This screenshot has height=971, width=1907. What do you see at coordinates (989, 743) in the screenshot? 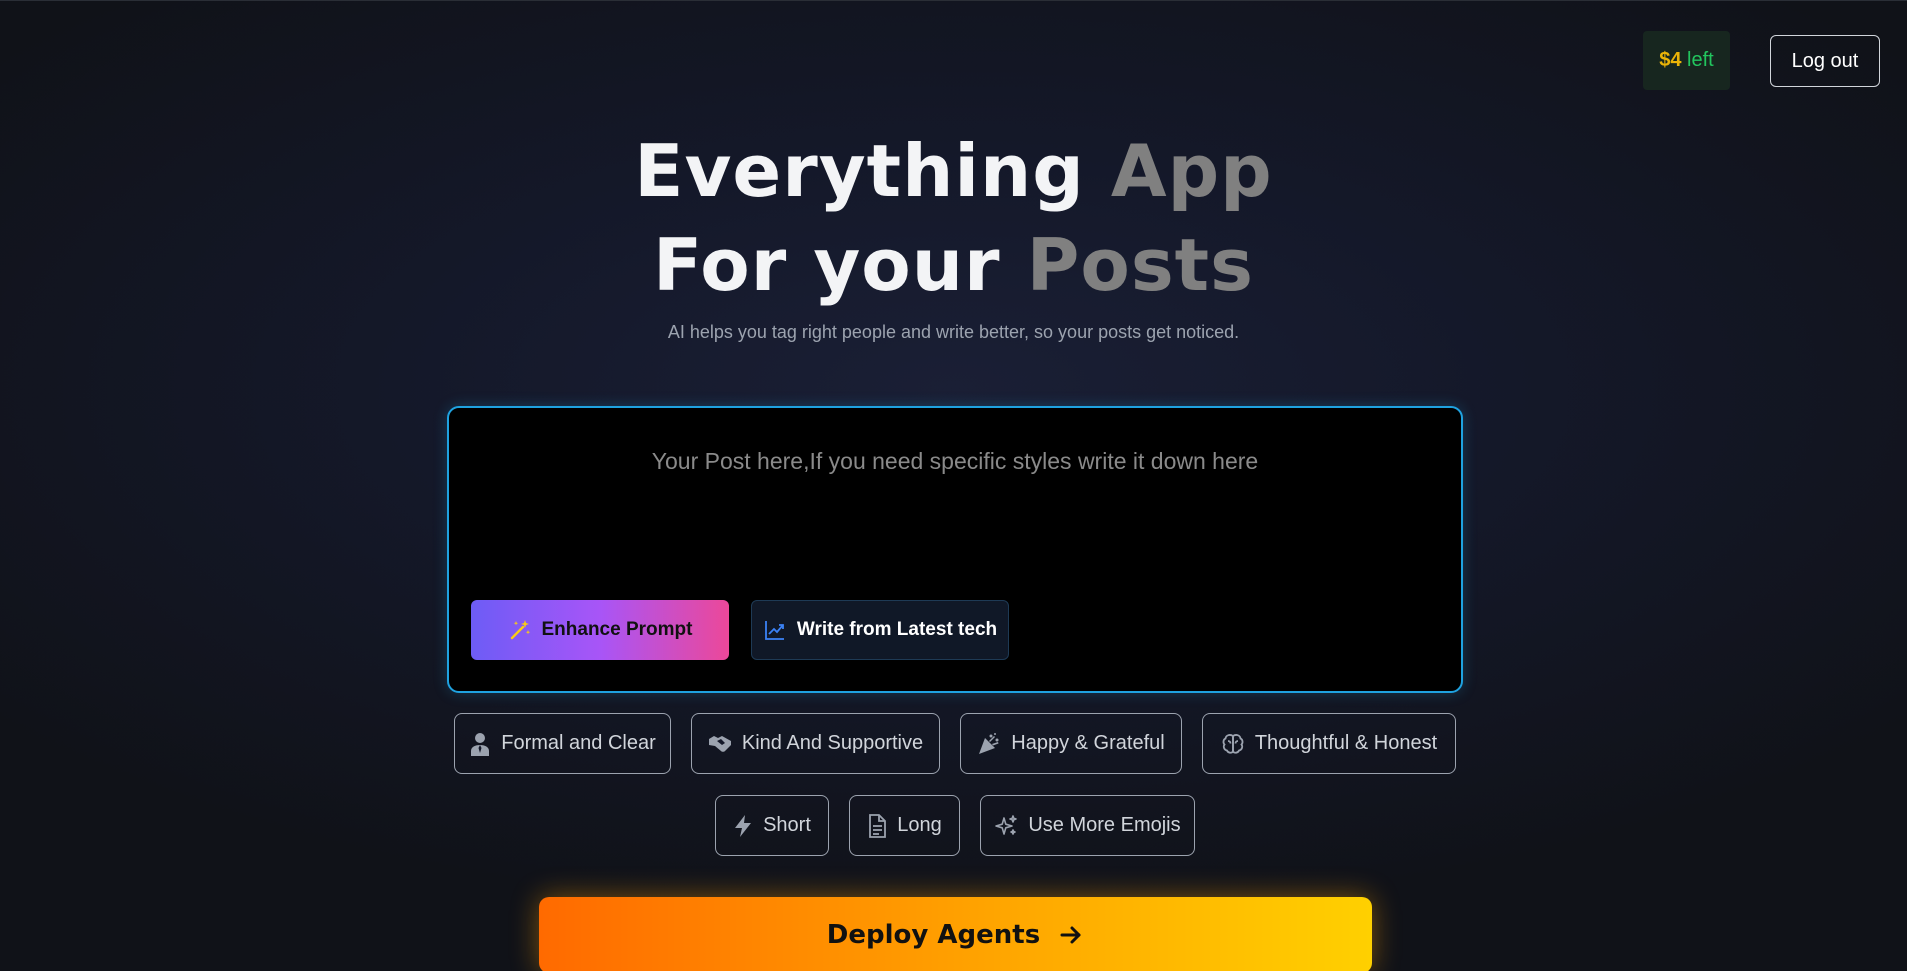
I see `party-popper-icon` at bounding box center [989, 743].